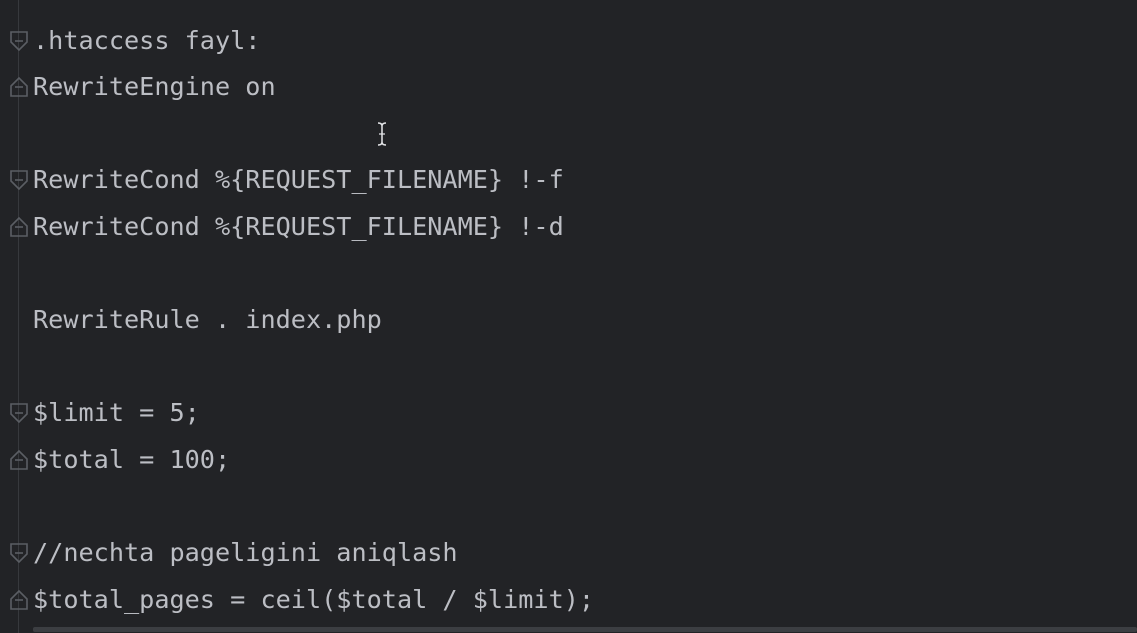  What do you see at coordinates (568, 460) in the screenshot?
I see `code-line: $total = 100;` at bounding box center [568, 460].